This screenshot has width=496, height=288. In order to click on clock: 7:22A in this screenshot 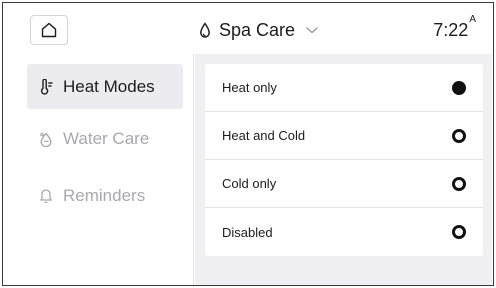, I will do `click(454, 27)`.